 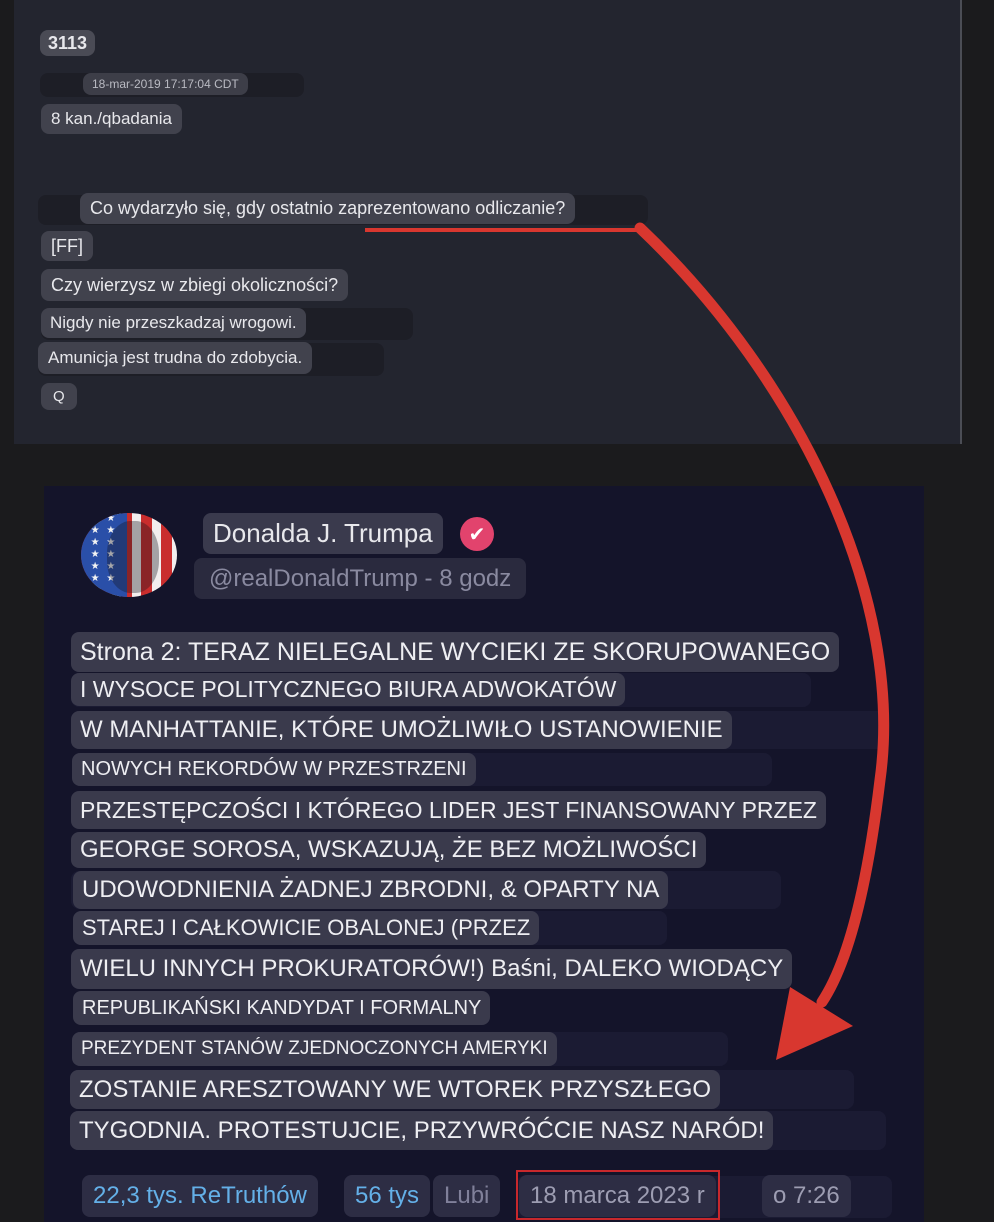 I want to click on post-text-line: I WYSOCE POLITYCZNEGO BIURA ADWOKATÓW, so click(x=348, y=689).